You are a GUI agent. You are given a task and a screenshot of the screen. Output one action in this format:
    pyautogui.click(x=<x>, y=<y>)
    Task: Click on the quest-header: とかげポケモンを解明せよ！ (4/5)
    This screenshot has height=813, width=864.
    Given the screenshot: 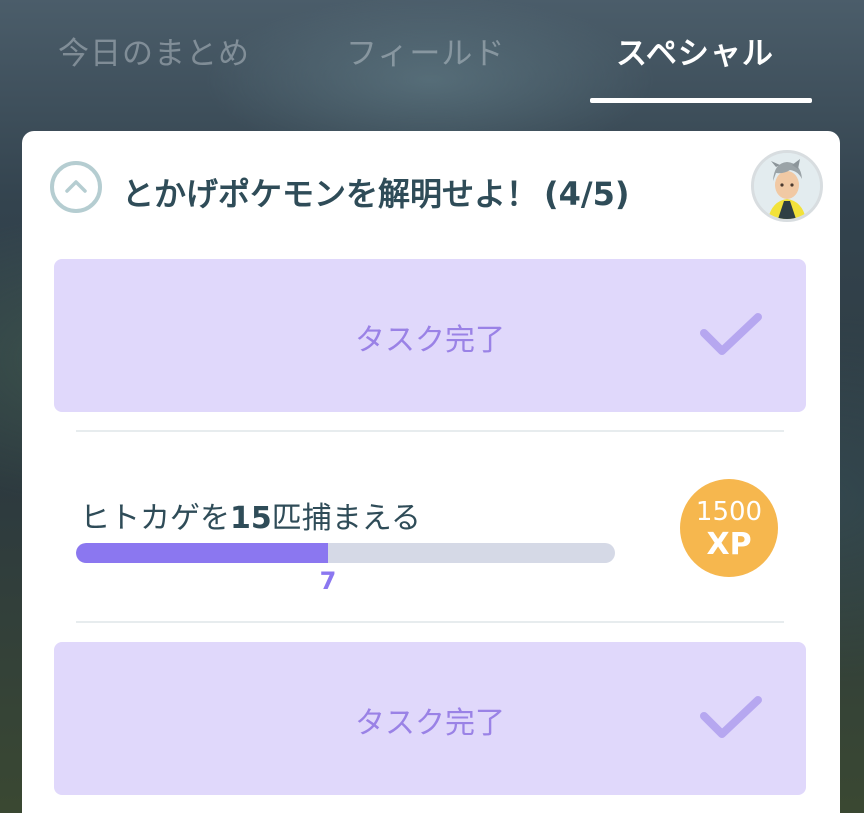 What is the action you would take?
    pyautogui.click(x=431, y=191)
    